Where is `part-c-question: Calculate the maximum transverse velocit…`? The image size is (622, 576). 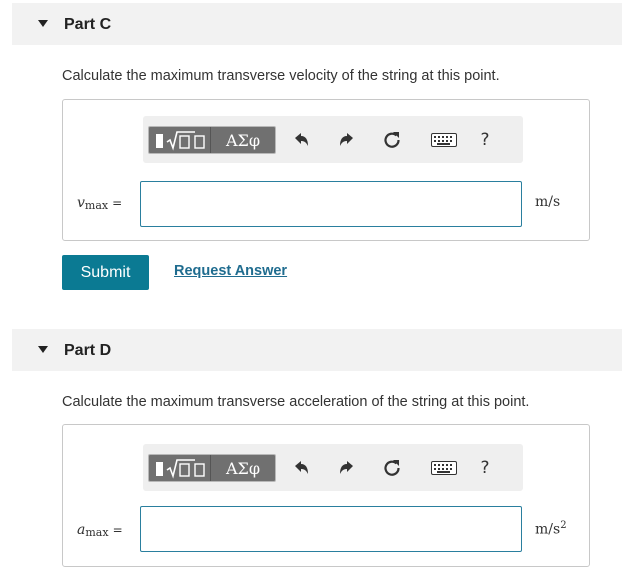 part-c-question: Calculate the maximum transverse velocit… is located at coordinates (281, 76).